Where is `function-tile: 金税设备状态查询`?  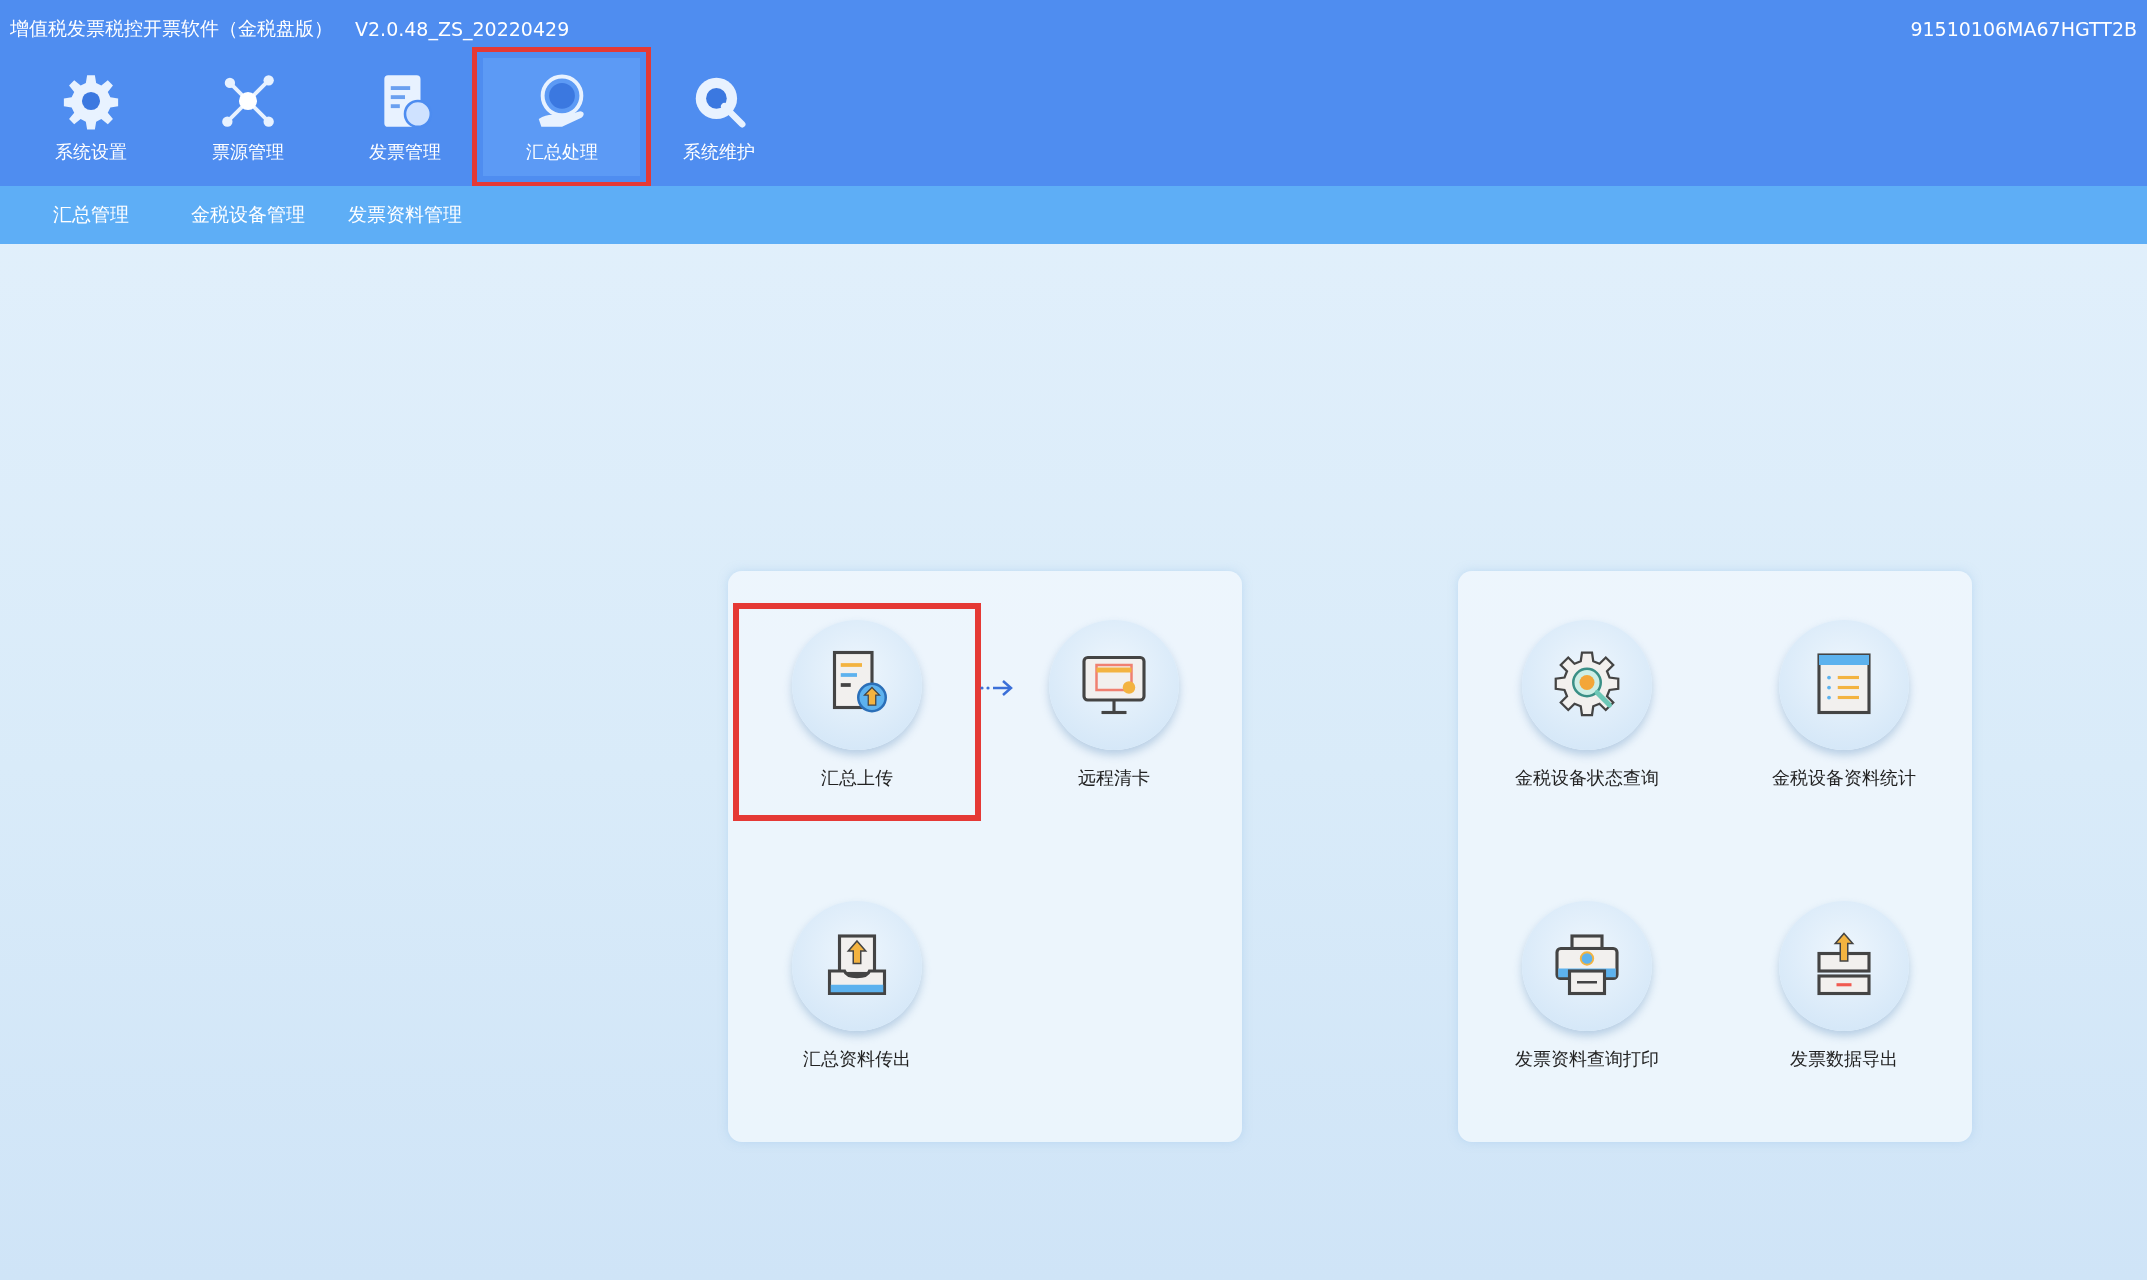
function-tile: 金税设备状态查询 is located at coordinates (1586, 712).